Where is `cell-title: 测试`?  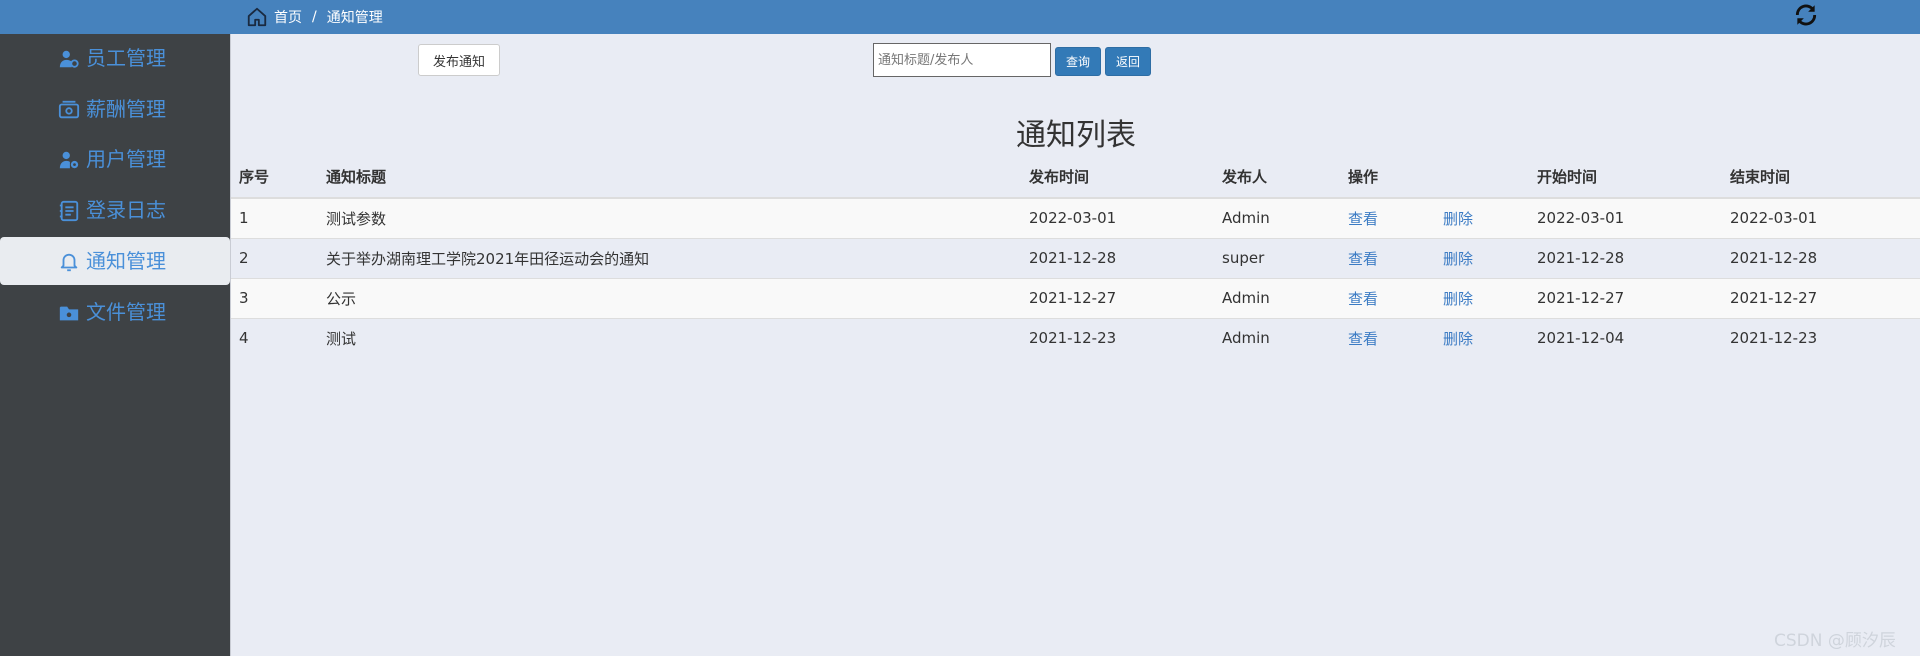 cell-title: 测试 is located at coordinates (677, 337).